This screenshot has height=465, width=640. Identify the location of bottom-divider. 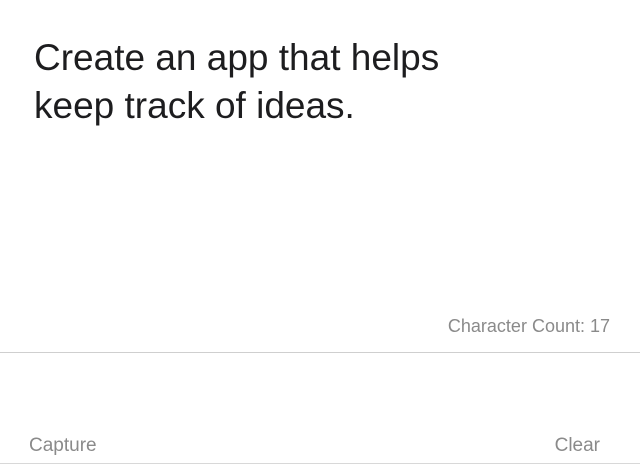
(320, 463).